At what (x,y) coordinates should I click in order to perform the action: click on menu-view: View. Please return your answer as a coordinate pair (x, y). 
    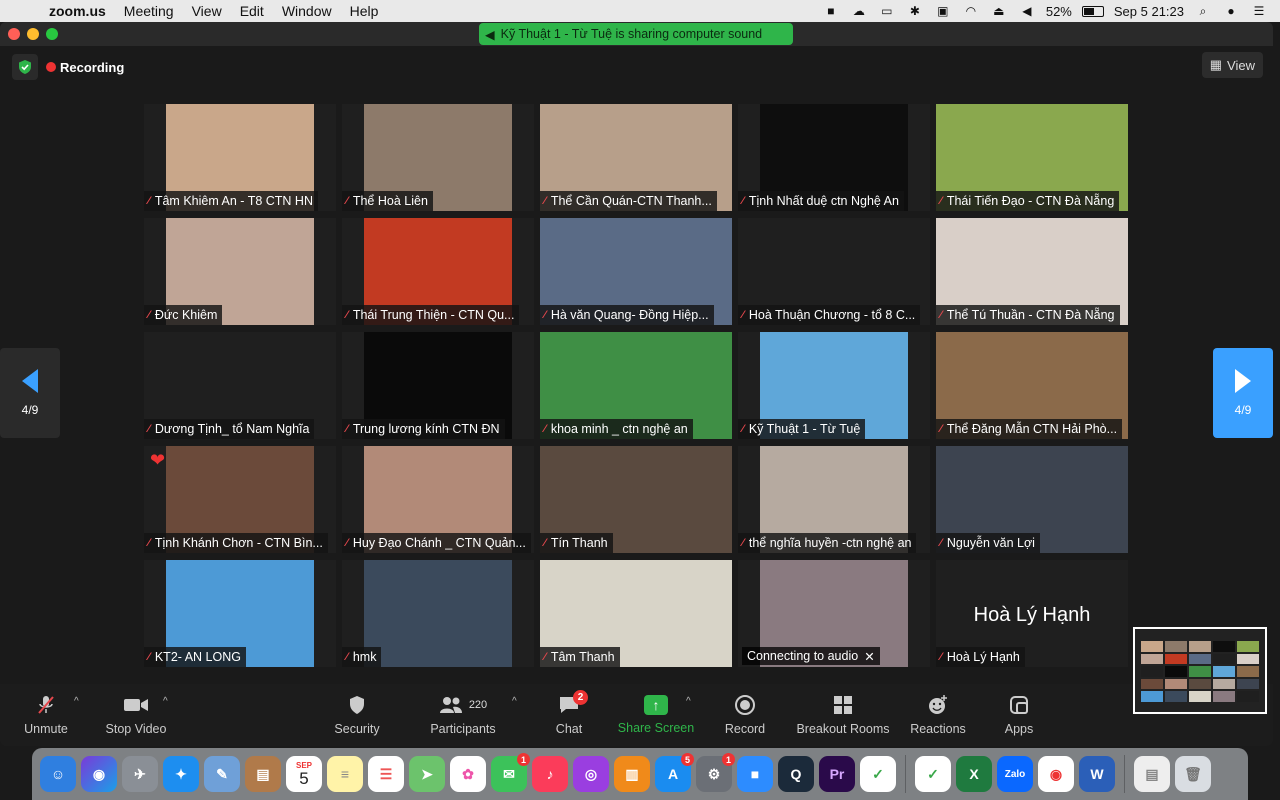
    Looking at the image, I should click on (207, 11).